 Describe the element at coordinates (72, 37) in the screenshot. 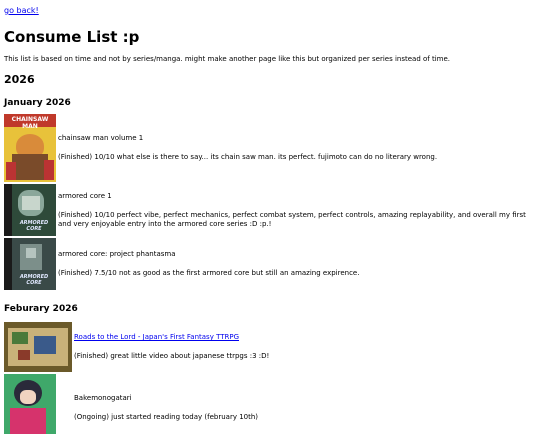

I see `page-title: Consume List :p` at that location.